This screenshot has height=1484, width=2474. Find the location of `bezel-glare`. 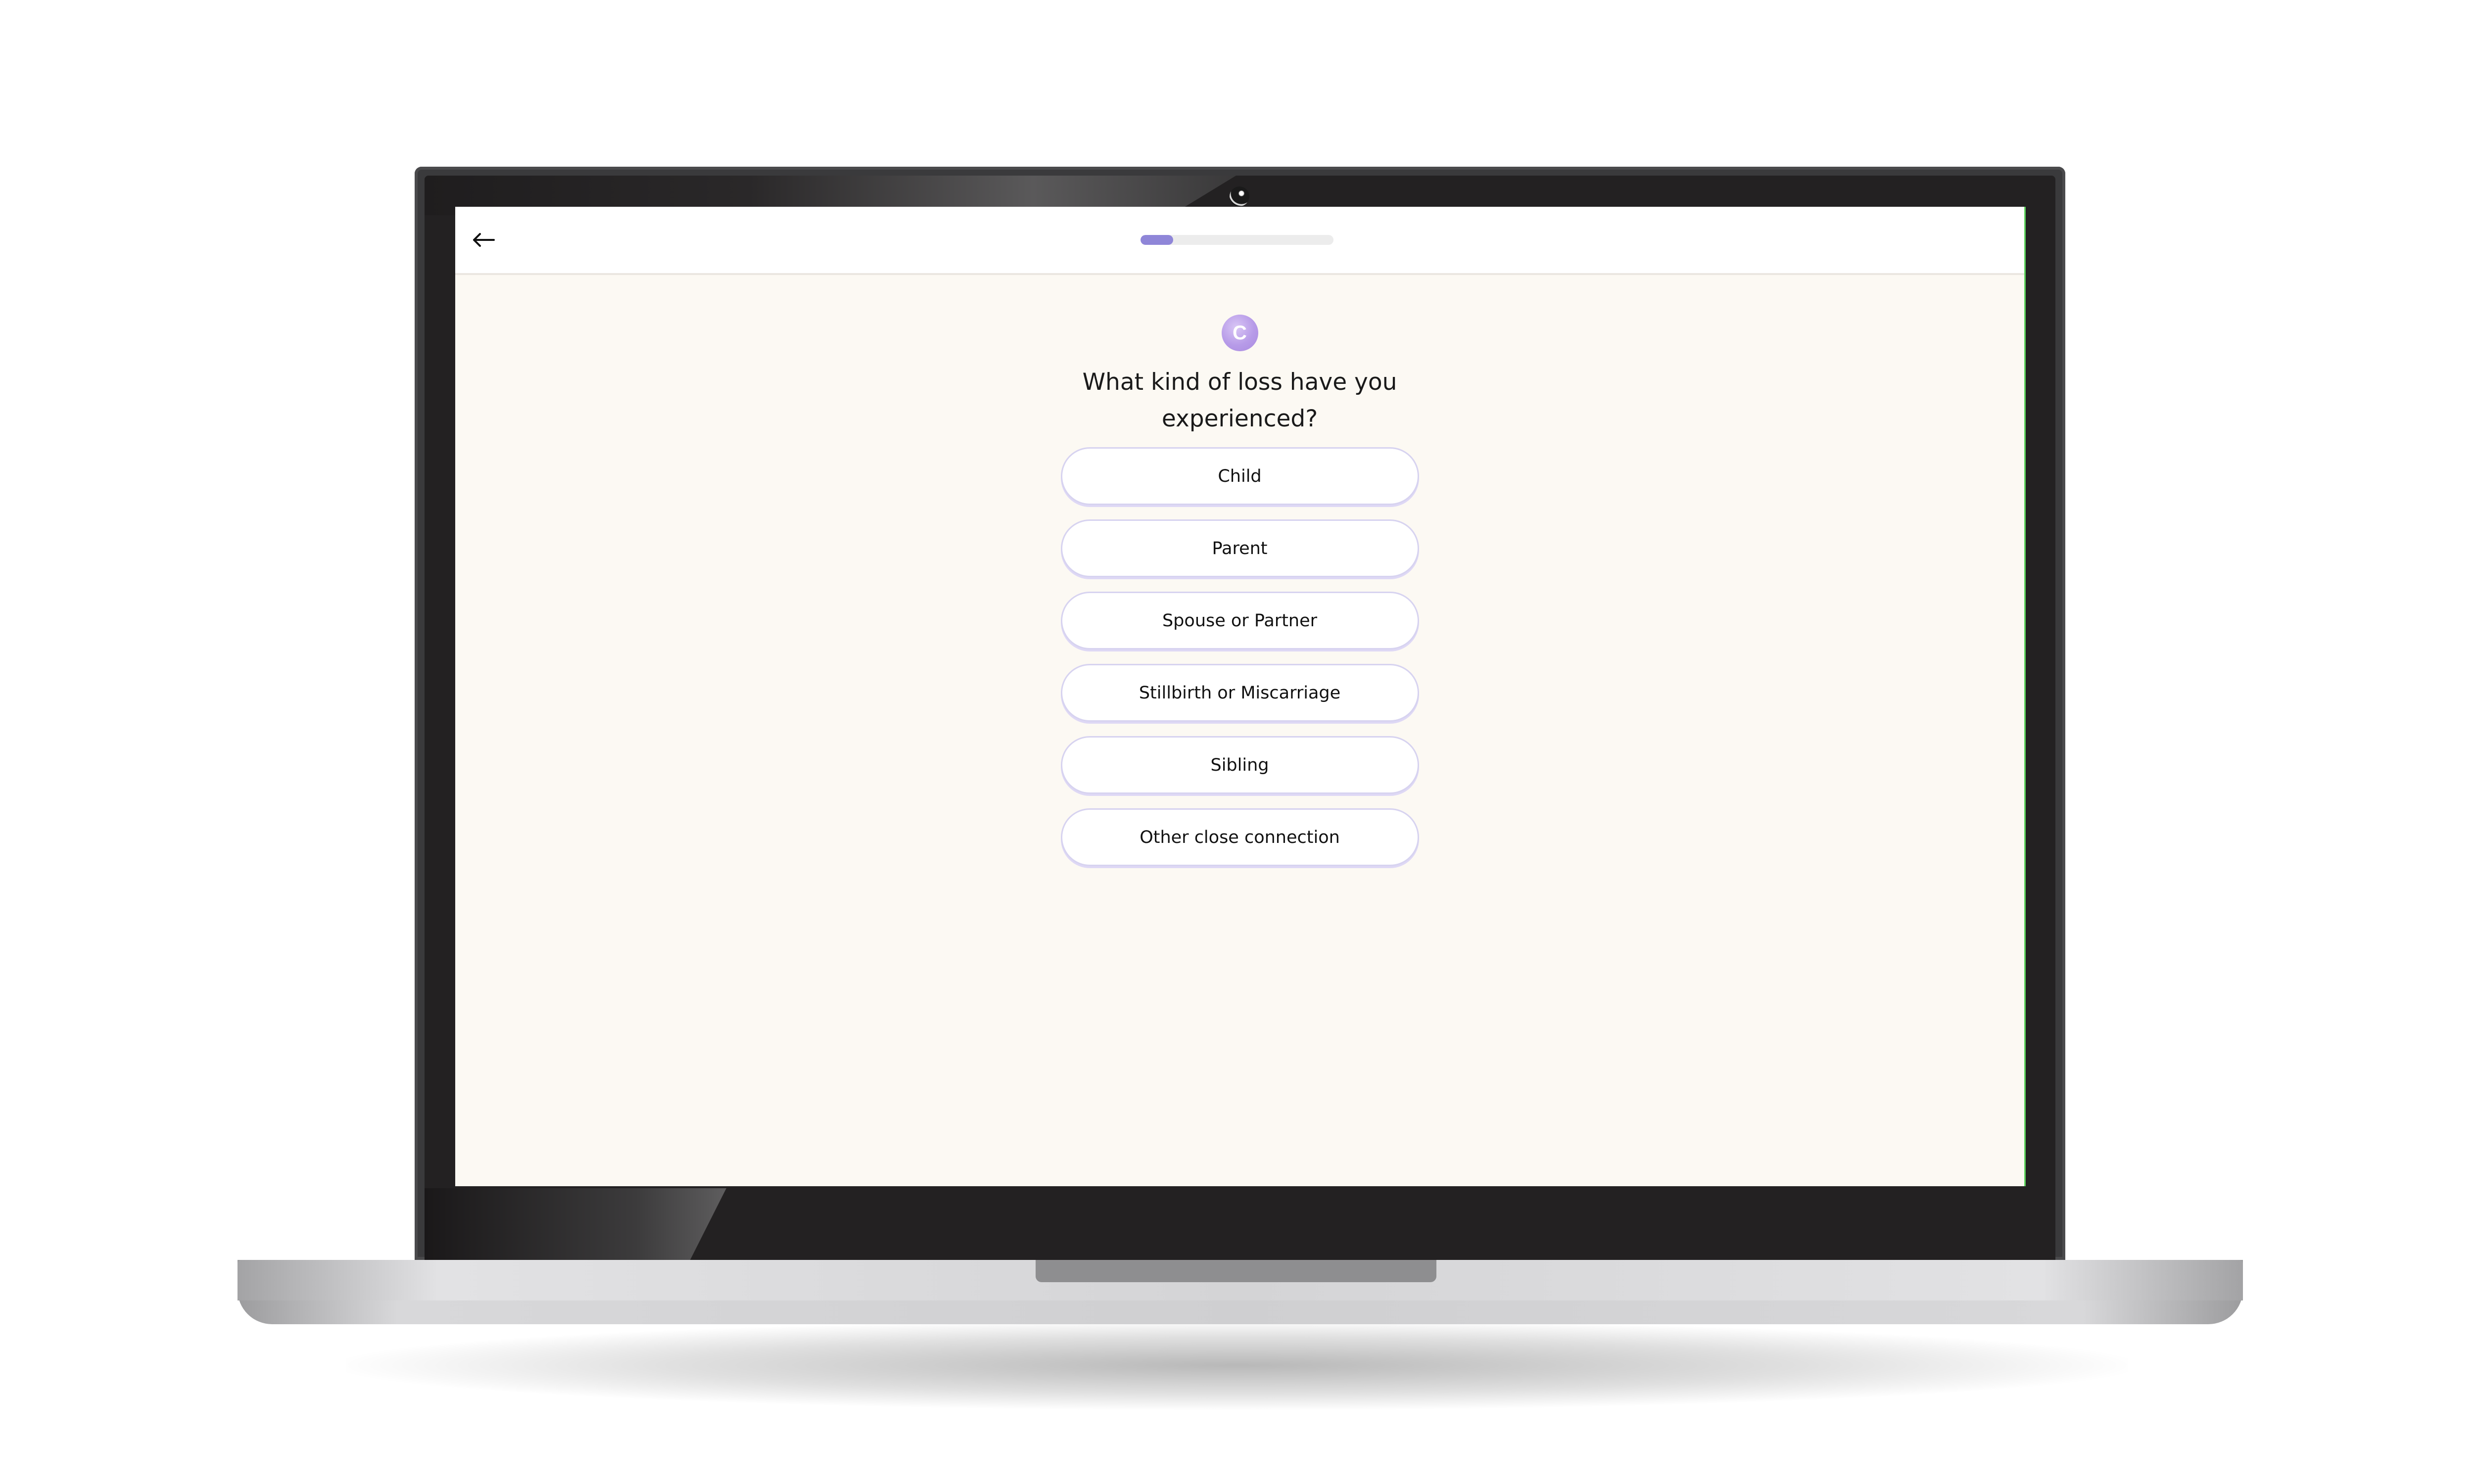

bezel-glare is located at coordinates (576, 1224).